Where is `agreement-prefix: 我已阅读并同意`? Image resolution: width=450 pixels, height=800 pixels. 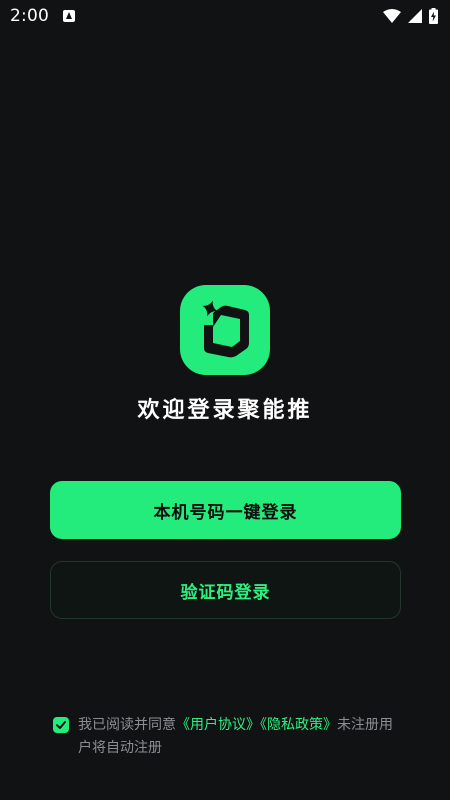
agreement-prefix: 我已阅读并同意 is located at coordinates (127, 725).